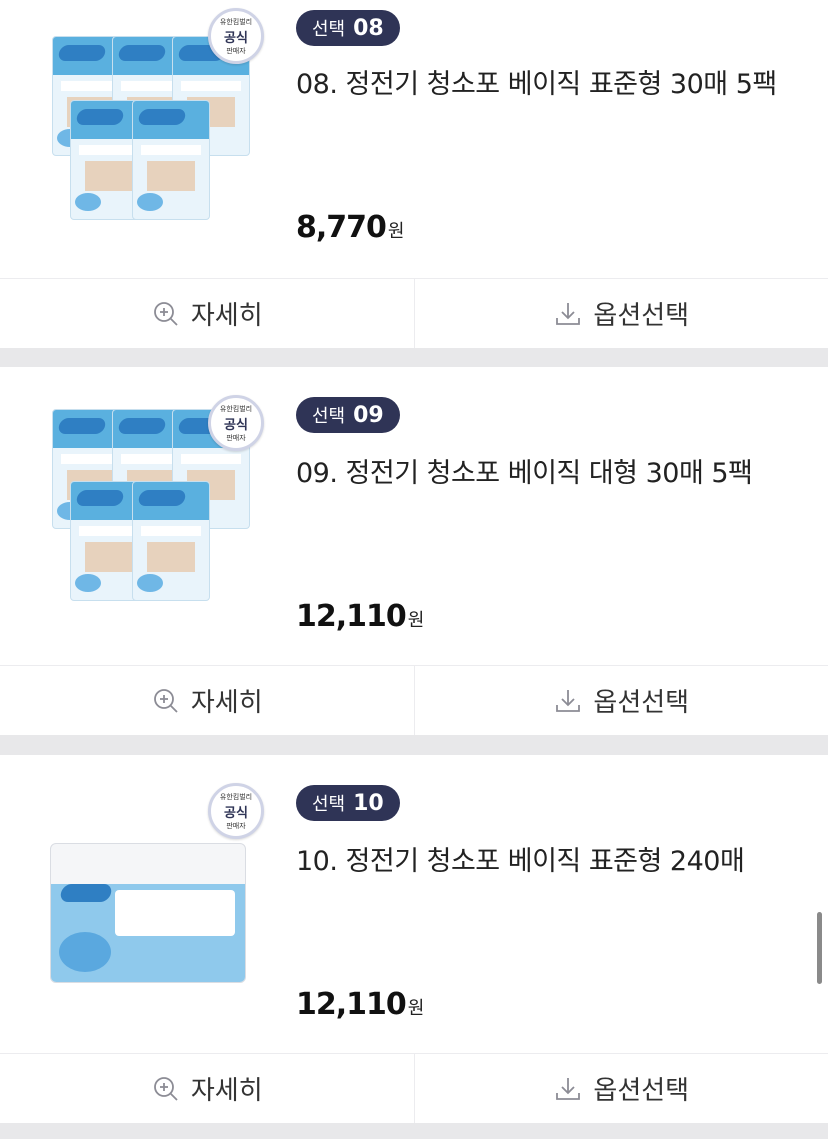 This screenshot has width=828, height=1139. Describe the element at coordinates (368, 28) in the screenshot. I see `badge-number: 08` at that location.